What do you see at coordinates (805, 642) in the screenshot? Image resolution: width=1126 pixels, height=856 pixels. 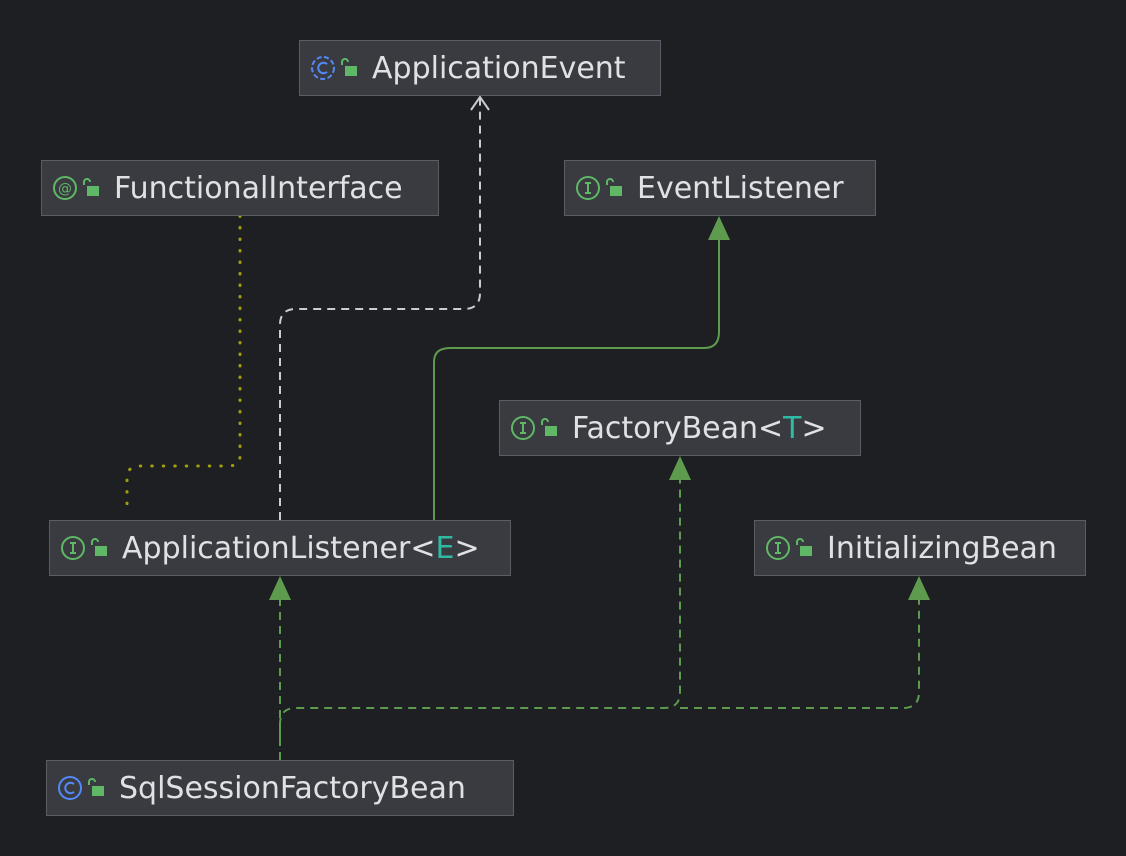 I see `edge-sql-to-initializingbean` at bounding box center [805, 642].